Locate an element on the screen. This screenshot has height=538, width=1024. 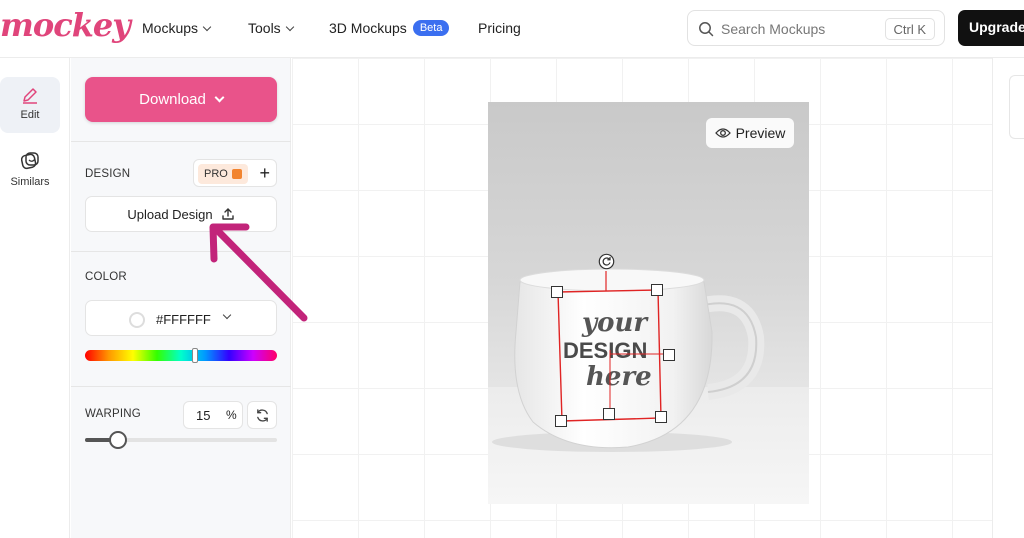
hue-slider is located at coordinates (181, 355).